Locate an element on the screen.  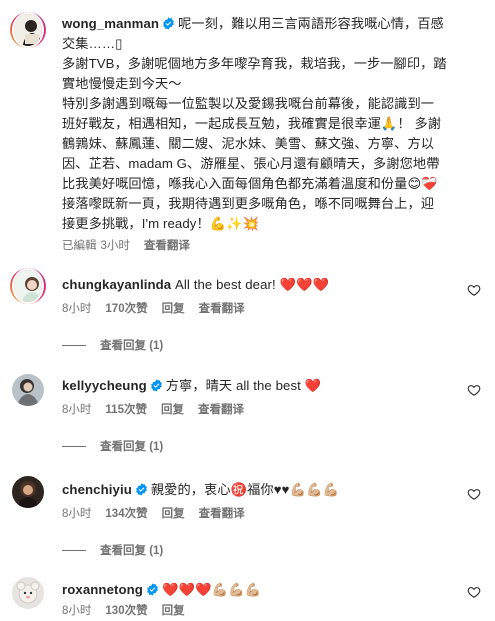
author-avatar-image is located at coordinates (28, 30).